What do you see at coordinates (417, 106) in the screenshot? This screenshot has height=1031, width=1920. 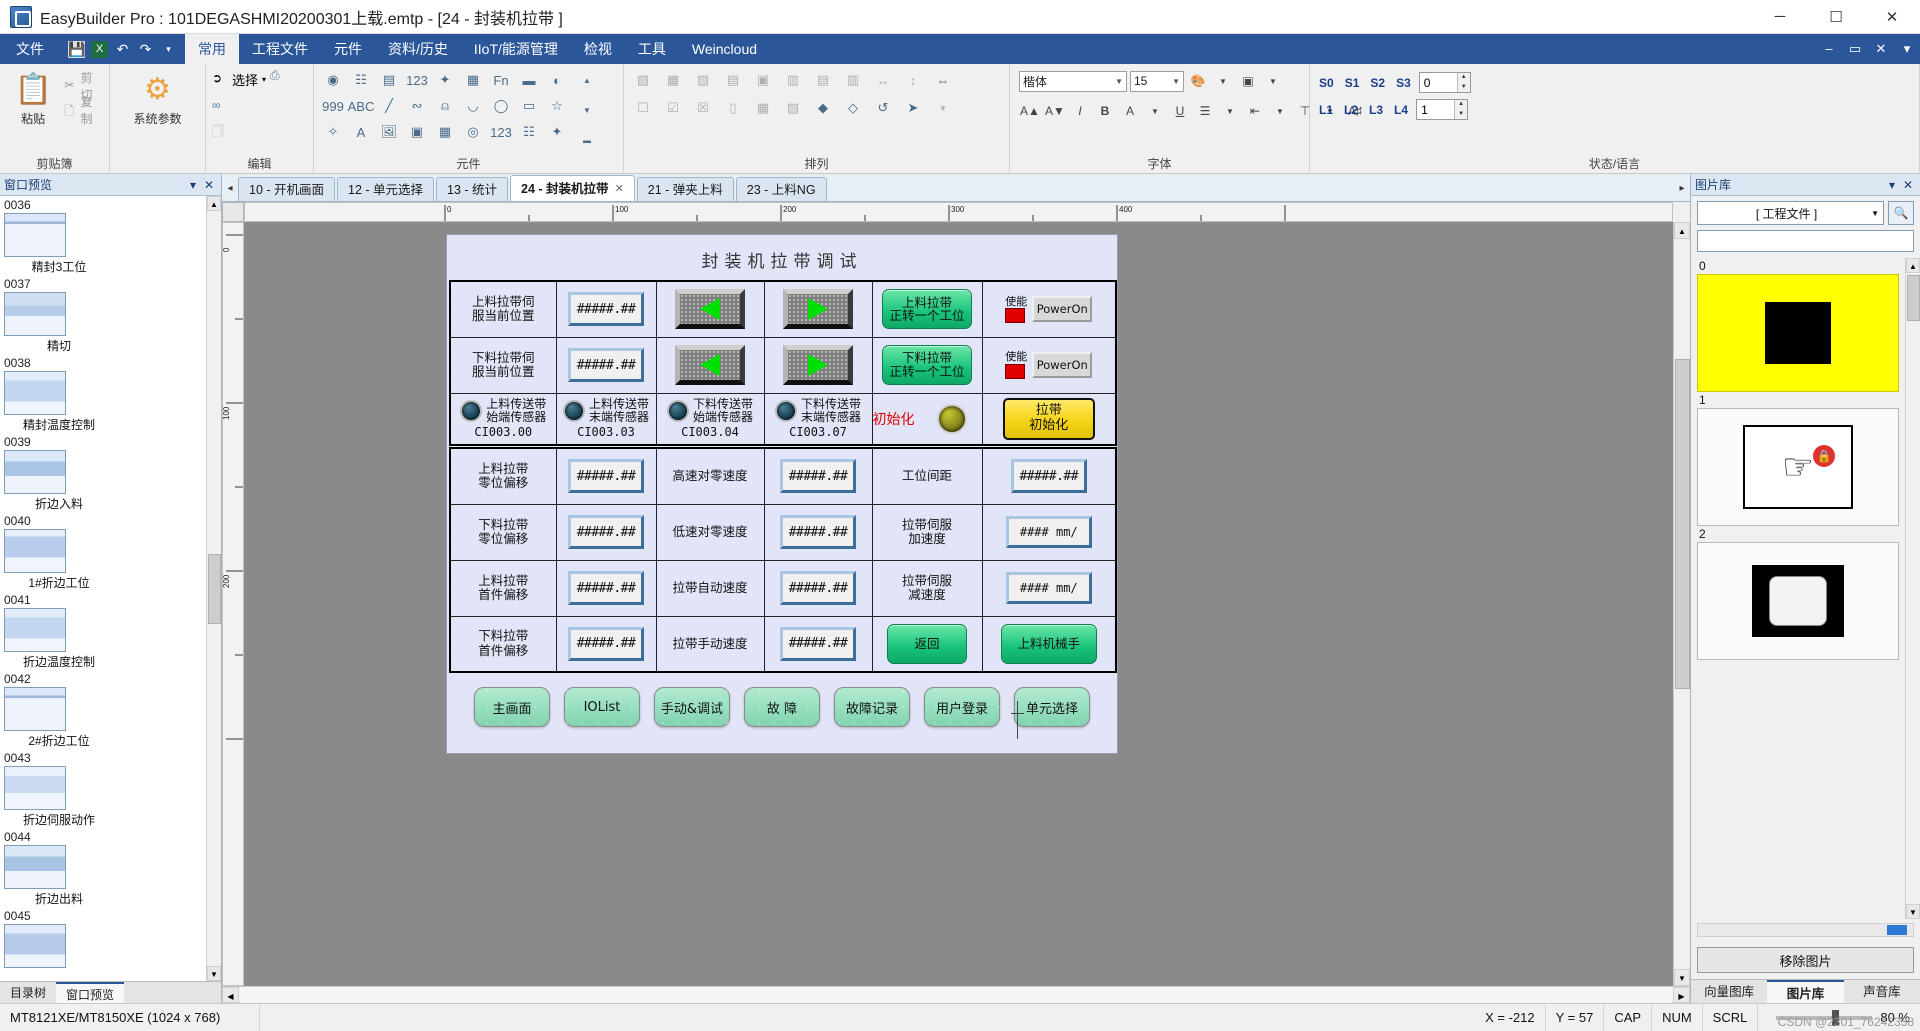 I see `polyline-icon: ∾` at bounding box center [417, 106].